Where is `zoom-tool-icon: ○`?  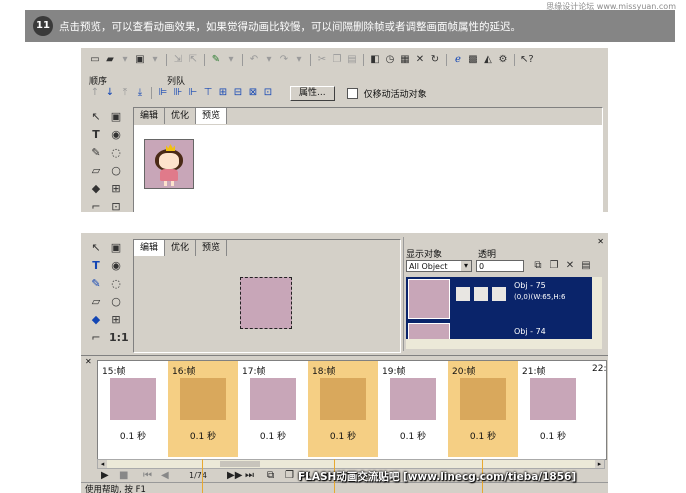
zoom-tool-icon: ○ is located at coordinates (116, 171).